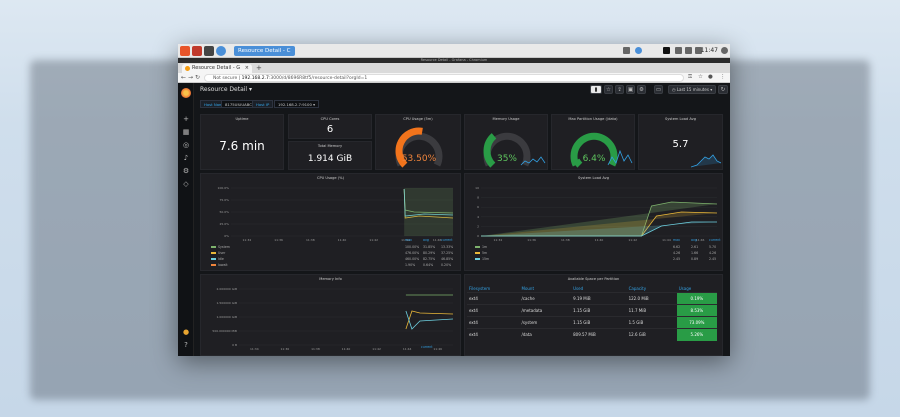  What do you see at coordinates (680, 142) in the screenshot?
I see `load-avg-panel: System Load Avg 5.7` at bounding box center [680, 142].